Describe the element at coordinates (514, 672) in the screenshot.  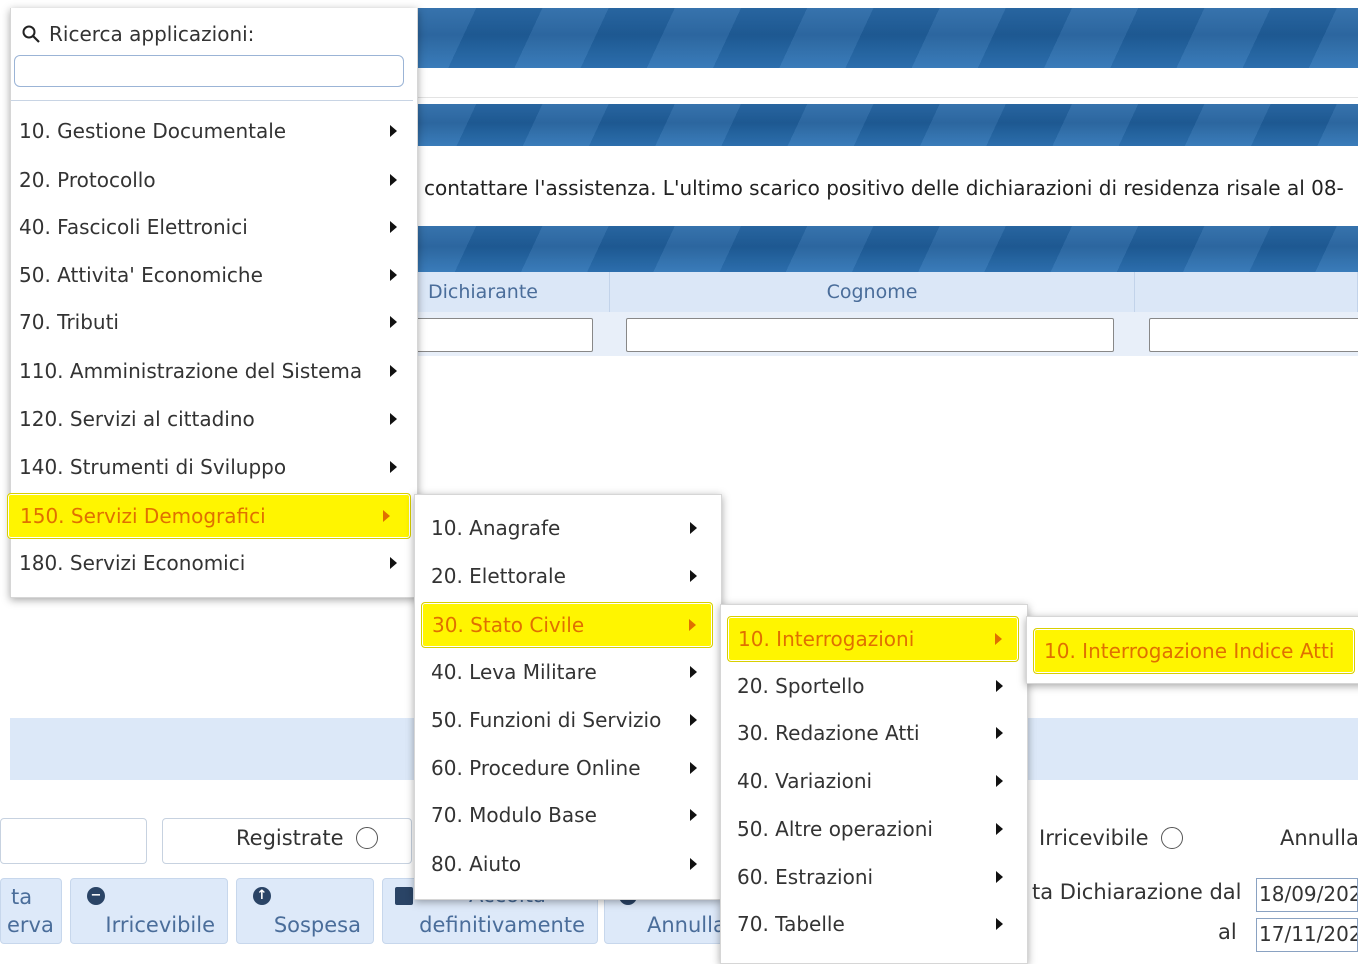
I see `menu-item-label: 40. Leva Militare` at that location.